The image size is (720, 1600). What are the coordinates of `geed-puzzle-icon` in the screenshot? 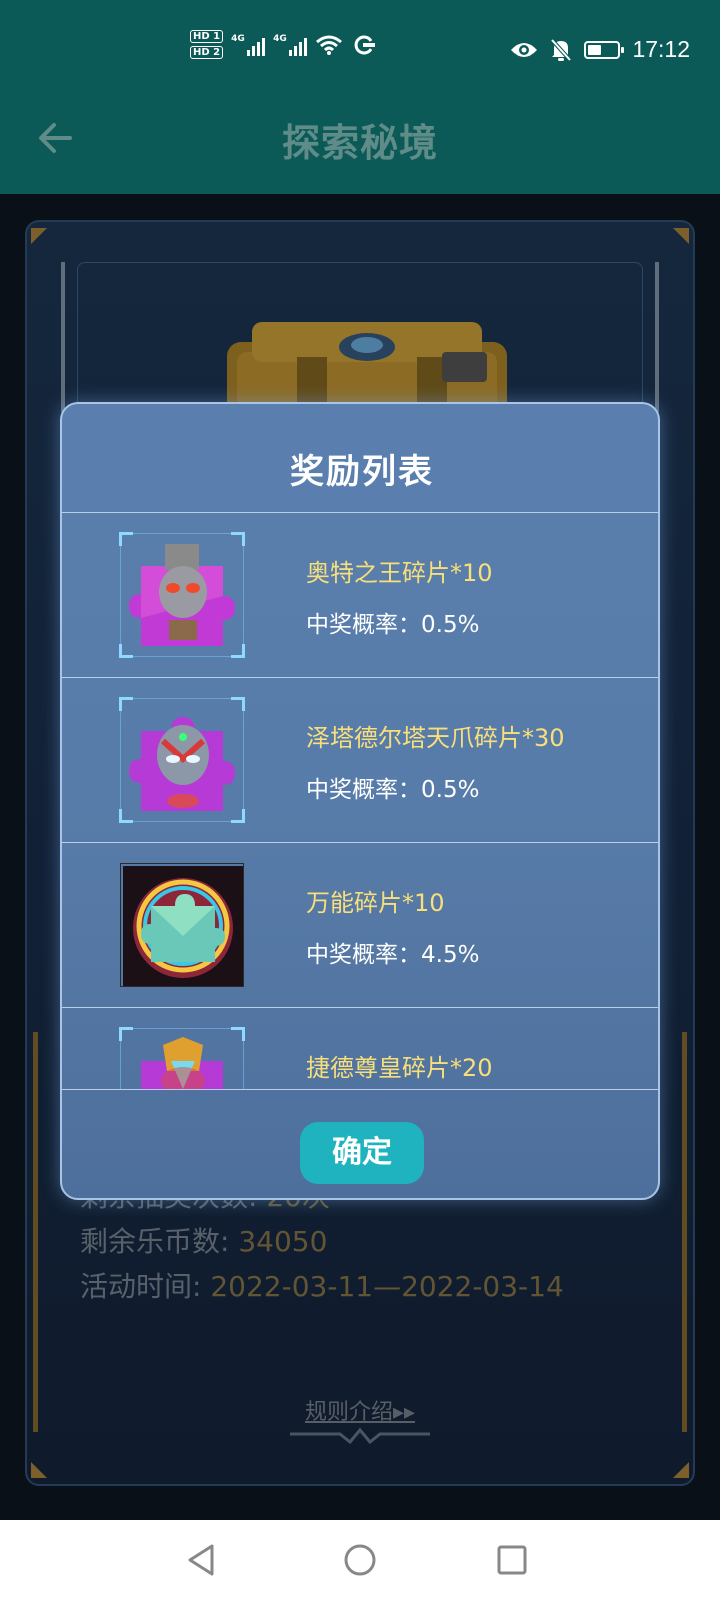 It's located at (182, 1058).